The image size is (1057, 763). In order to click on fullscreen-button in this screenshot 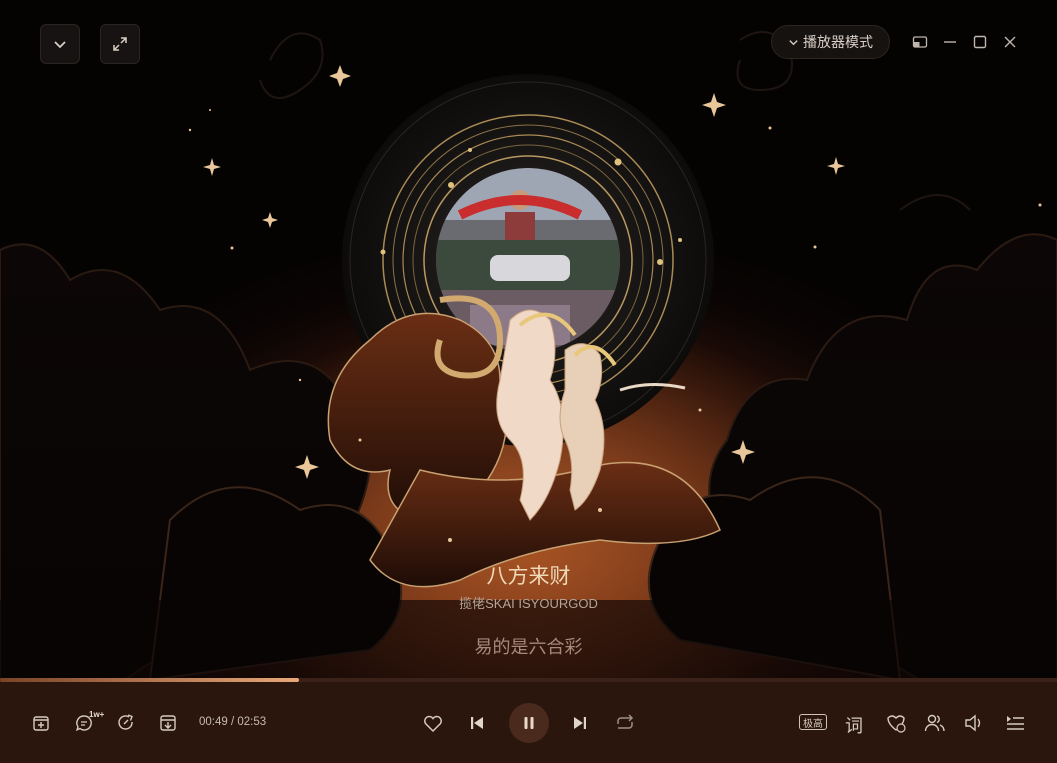, I will do `click(120, 44)`.